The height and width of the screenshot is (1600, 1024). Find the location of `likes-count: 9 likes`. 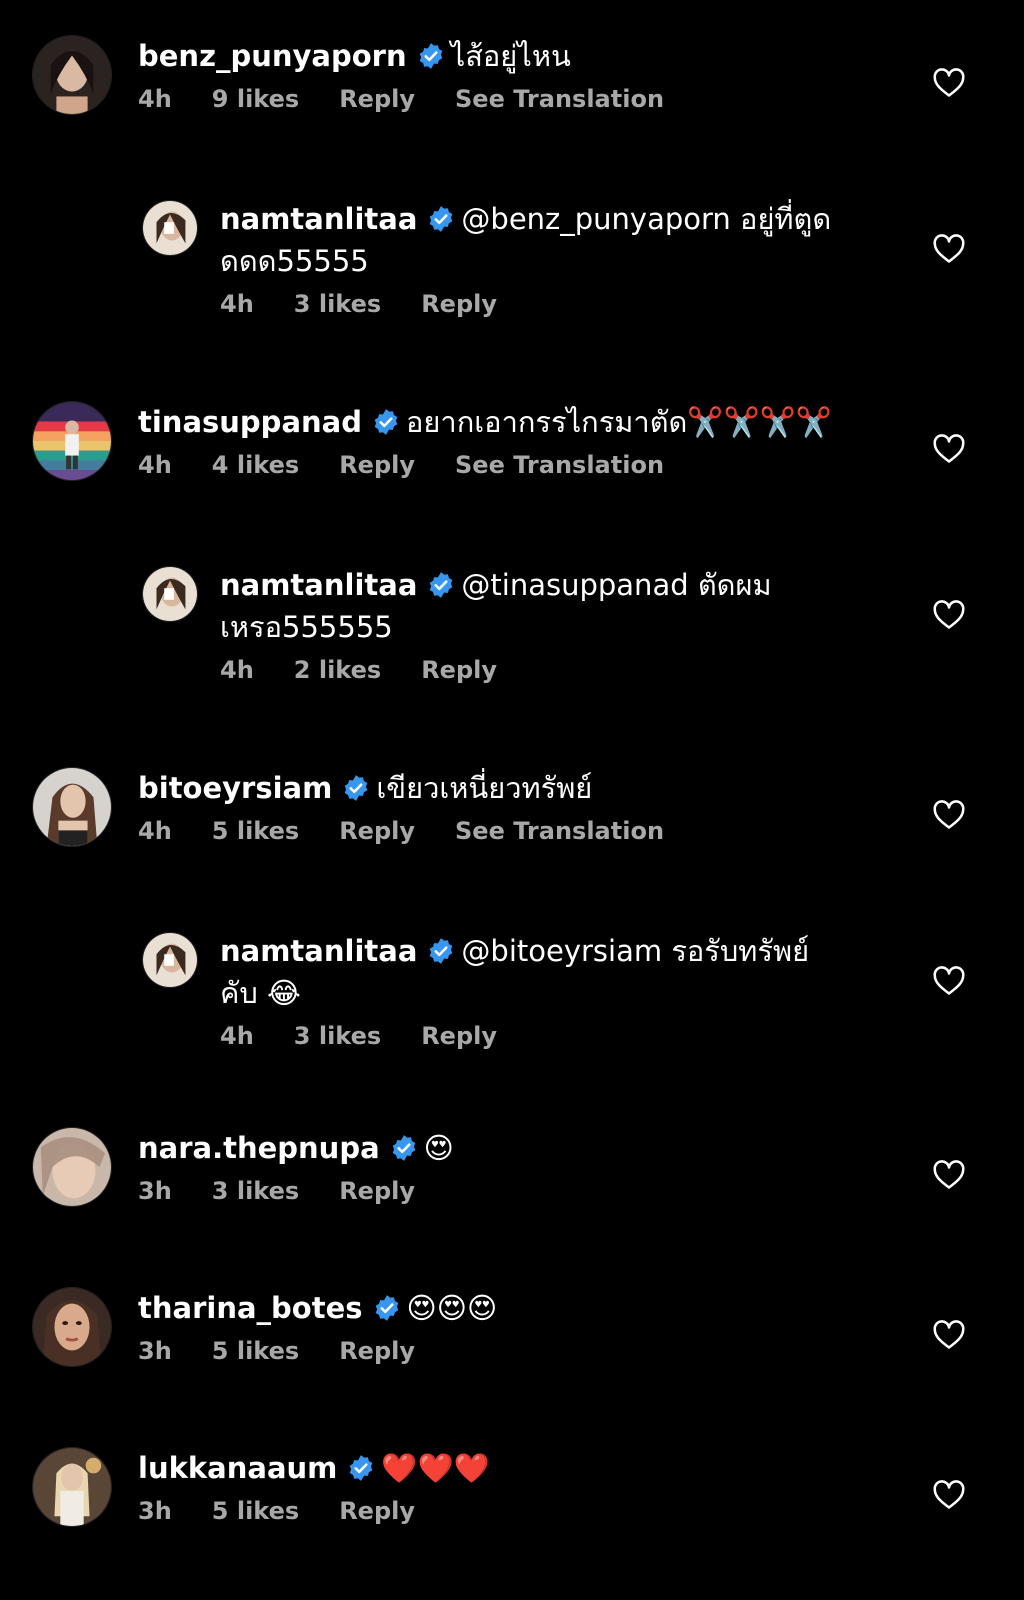

likes-count: 9 likes is located at coordinates (255, 99).